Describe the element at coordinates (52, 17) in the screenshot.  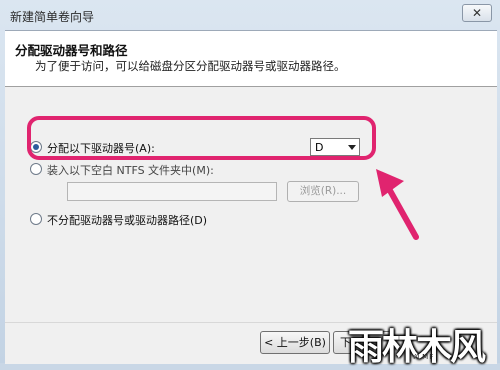
I see `window-title: 新建简单卷向导` at that location.